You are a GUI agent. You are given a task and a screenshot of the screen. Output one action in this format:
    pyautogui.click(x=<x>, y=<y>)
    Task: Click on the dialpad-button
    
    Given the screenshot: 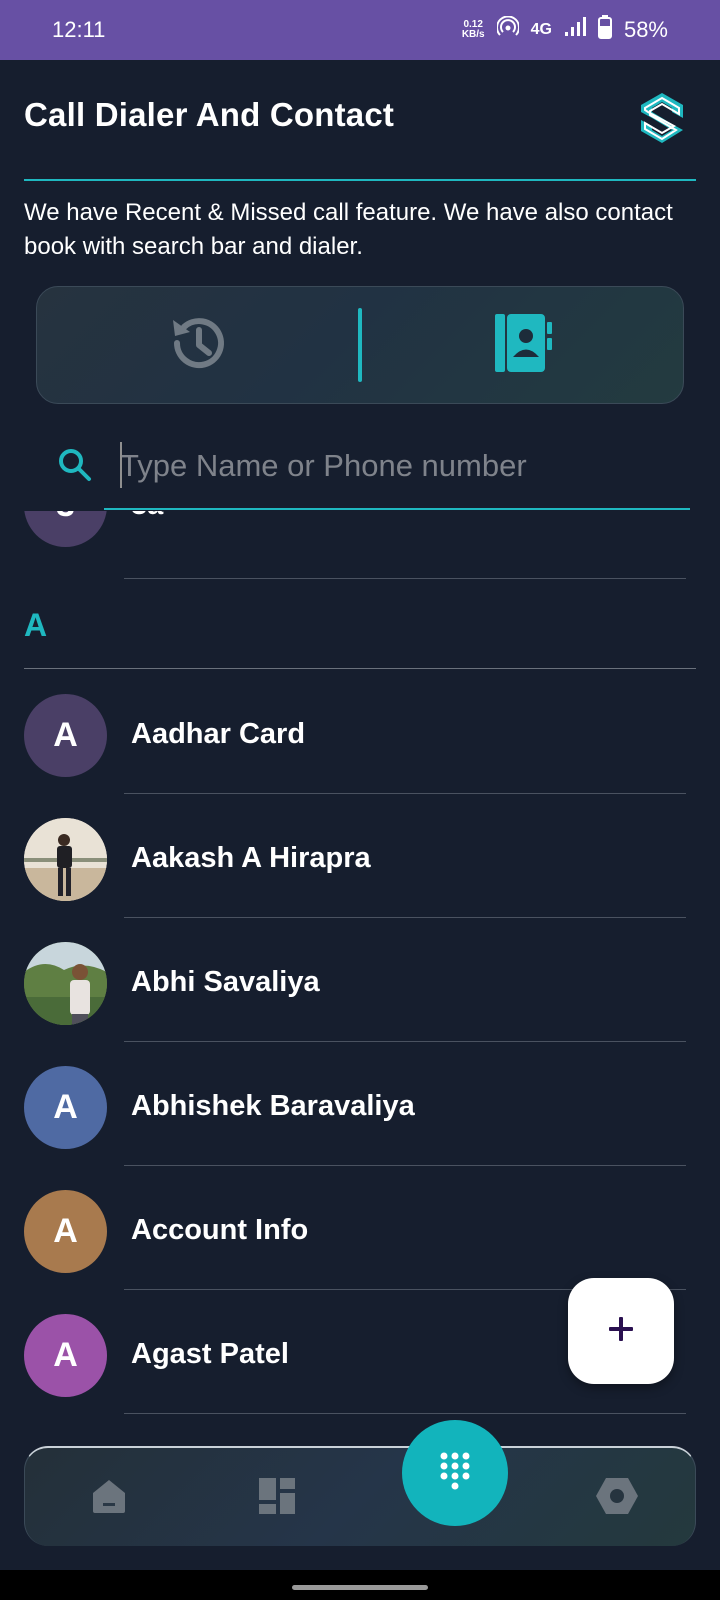 What is the action you would take?
    pyautogui.click(x=455, y=1473)
    